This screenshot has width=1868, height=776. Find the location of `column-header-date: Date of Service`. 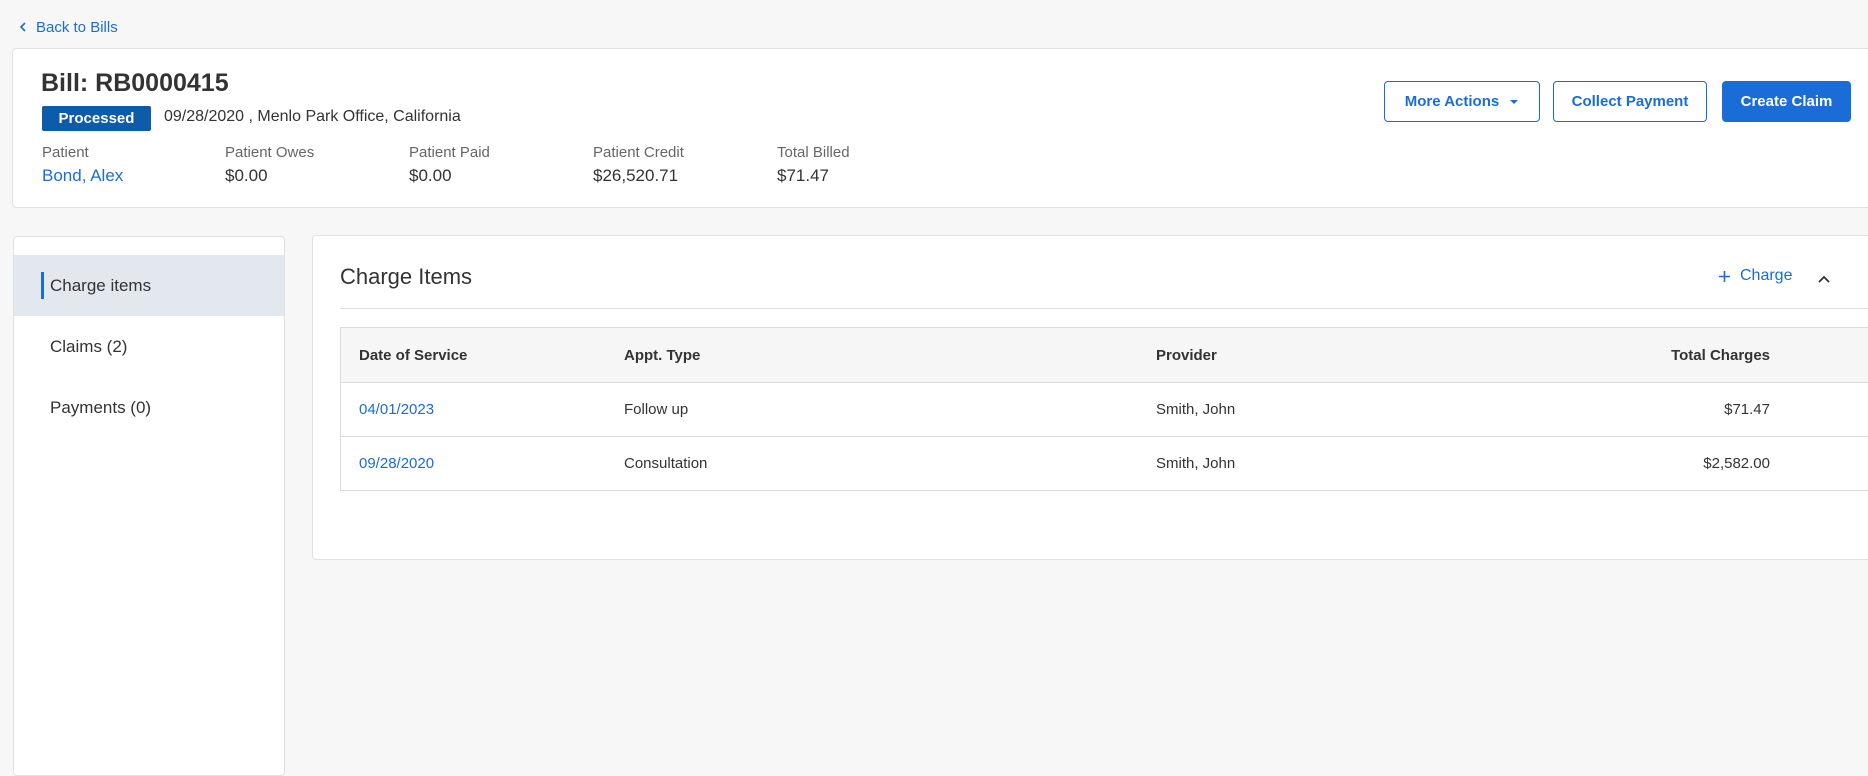

column-header-date: Date of Service is located at coordinates (413, 355).